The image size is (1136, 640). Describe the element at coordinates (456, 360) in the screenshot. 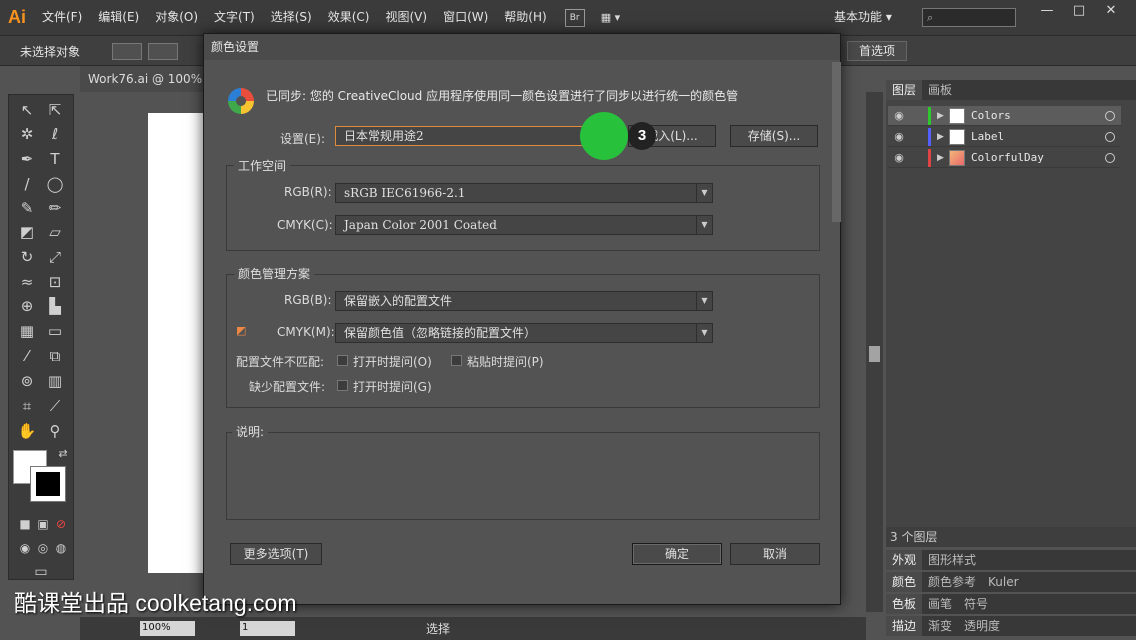

I see `mismatch-paste-checkbox` at that location.